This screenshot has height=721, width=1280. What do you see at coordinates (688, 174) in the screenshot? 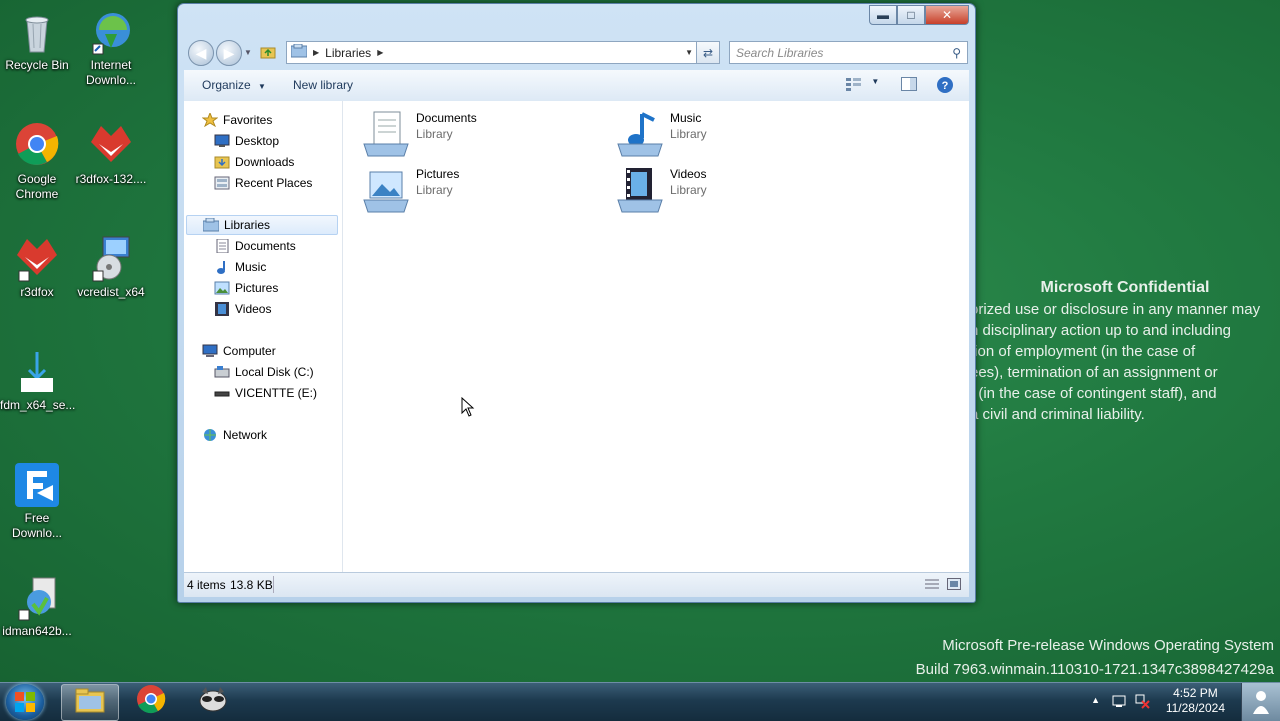
I see `library-name: Videos` at bounding box center [688, 174].